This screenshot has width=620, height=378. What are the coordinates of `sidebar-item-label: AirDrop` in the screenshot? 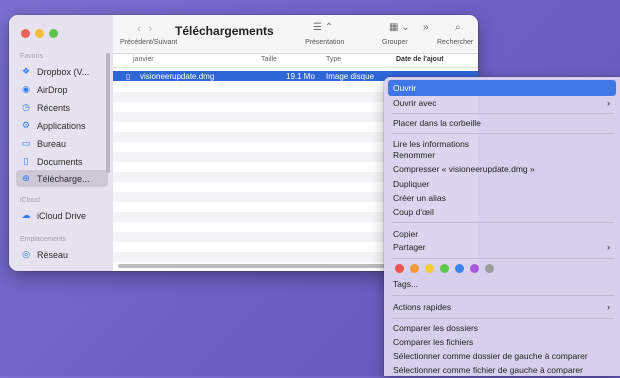 It's located at (52, 89).